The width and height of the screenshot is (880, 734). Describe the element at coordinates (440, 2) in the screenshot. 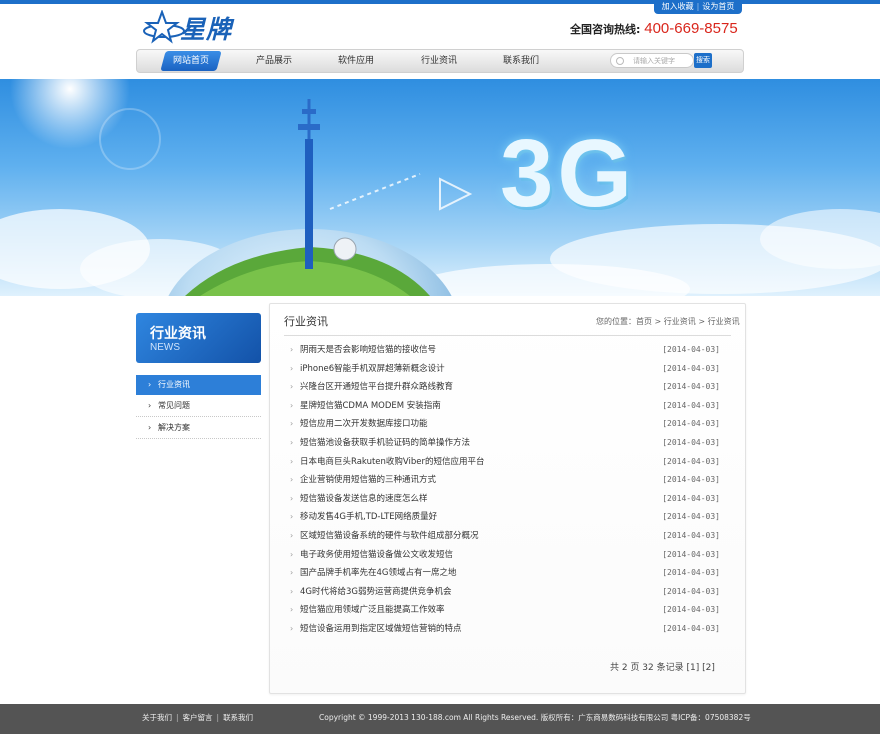

I see `top-accent-bar` at that location.